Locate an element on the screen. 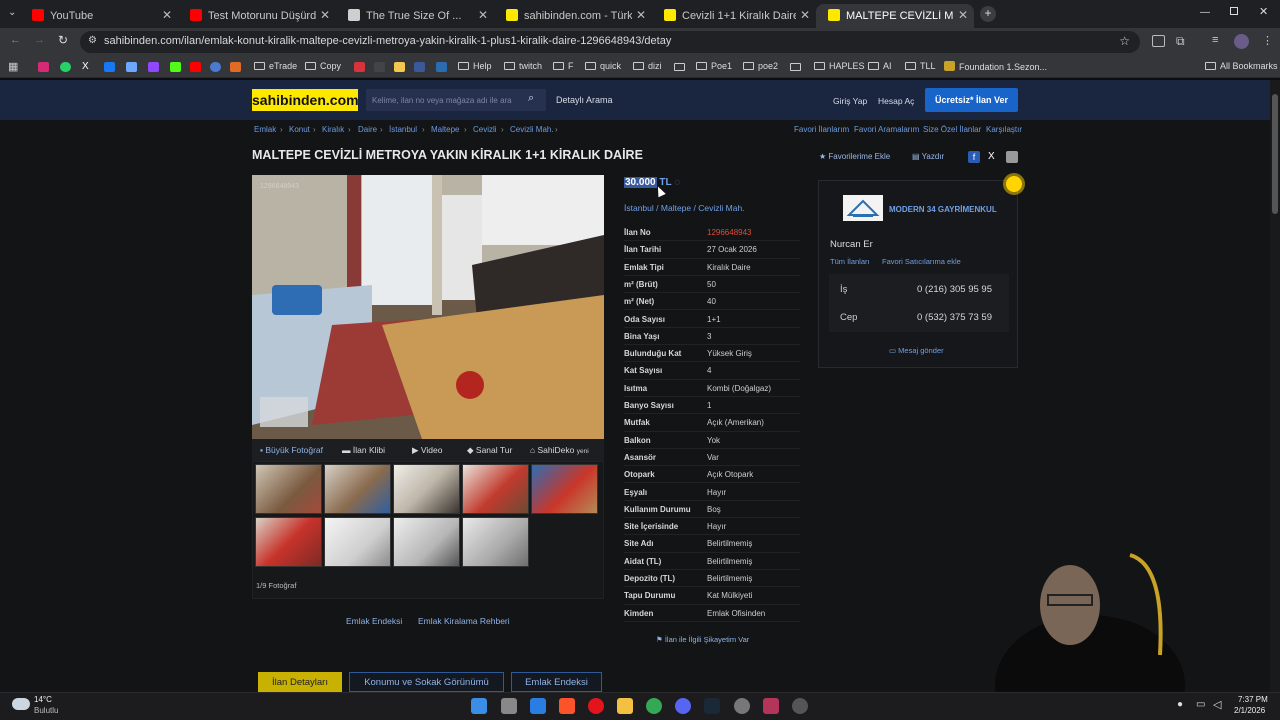  all-listings-link: Tüm İlanları is located at coordinates (850, 261).